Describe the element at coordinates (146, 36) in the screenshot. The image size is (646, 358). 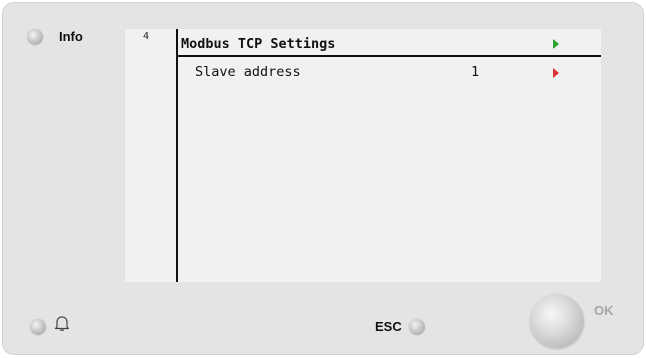
I see `page-number: 4` at that location.